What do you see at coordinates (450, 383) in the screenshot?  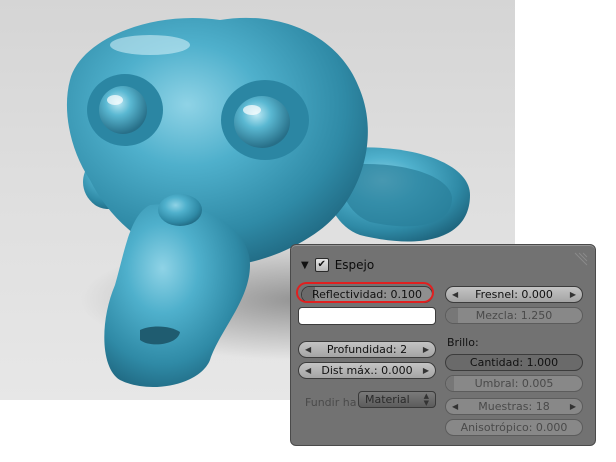 I see `threshold-fill` at bounding box center [450, 383].